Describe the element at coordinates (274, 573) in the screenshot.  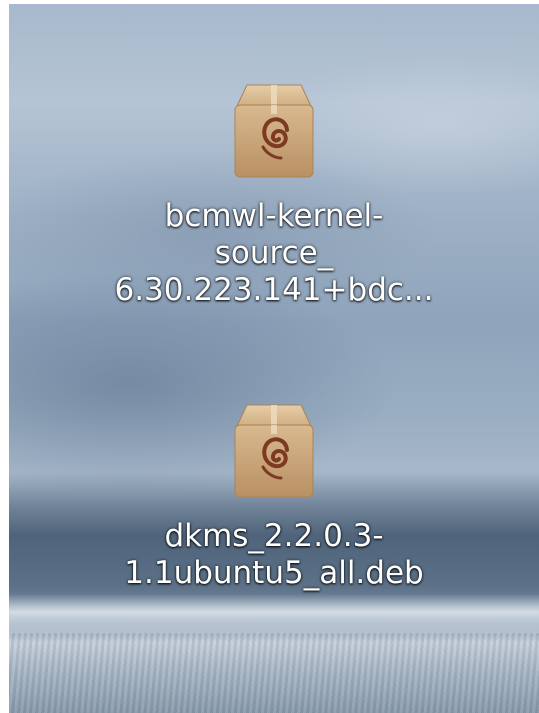
I see `file-name-line: 1.1ubuntu5_all.deb` at that location.